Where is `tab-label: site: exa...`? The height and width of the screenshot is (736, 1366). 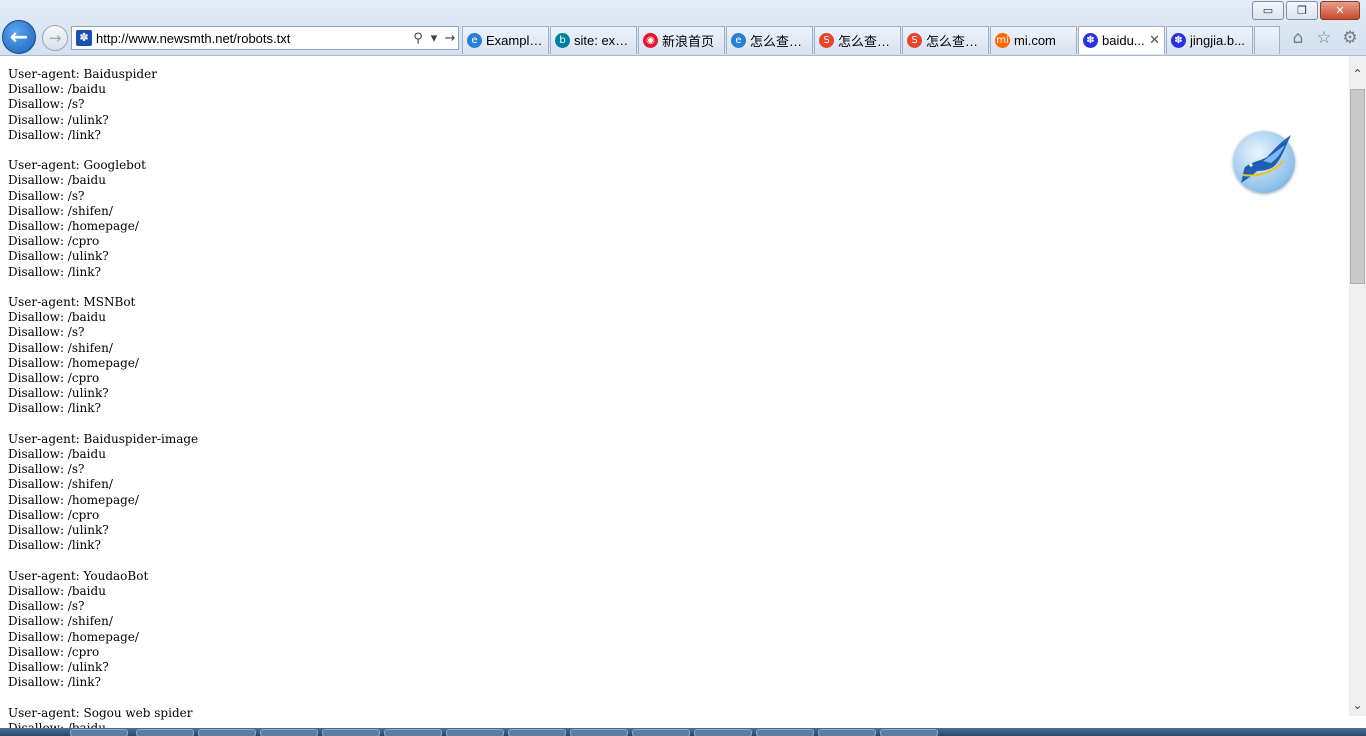 tab-label: site: exa... is located at coordinates (603, 40).